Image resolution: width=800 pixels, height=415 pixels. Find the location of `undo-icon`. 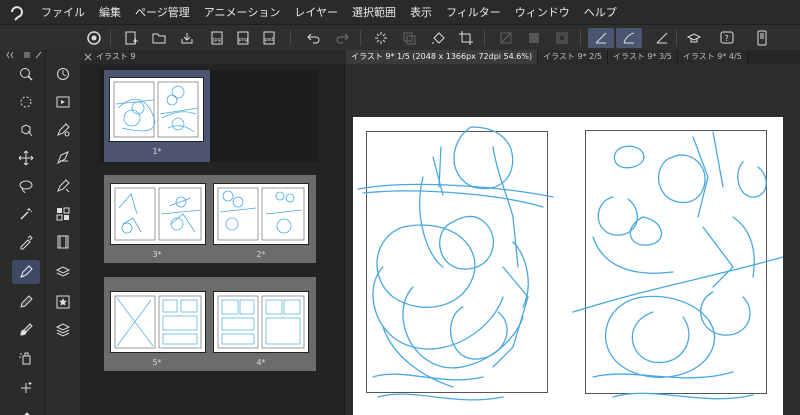

undo-icon is located at coordinates (314, 38).